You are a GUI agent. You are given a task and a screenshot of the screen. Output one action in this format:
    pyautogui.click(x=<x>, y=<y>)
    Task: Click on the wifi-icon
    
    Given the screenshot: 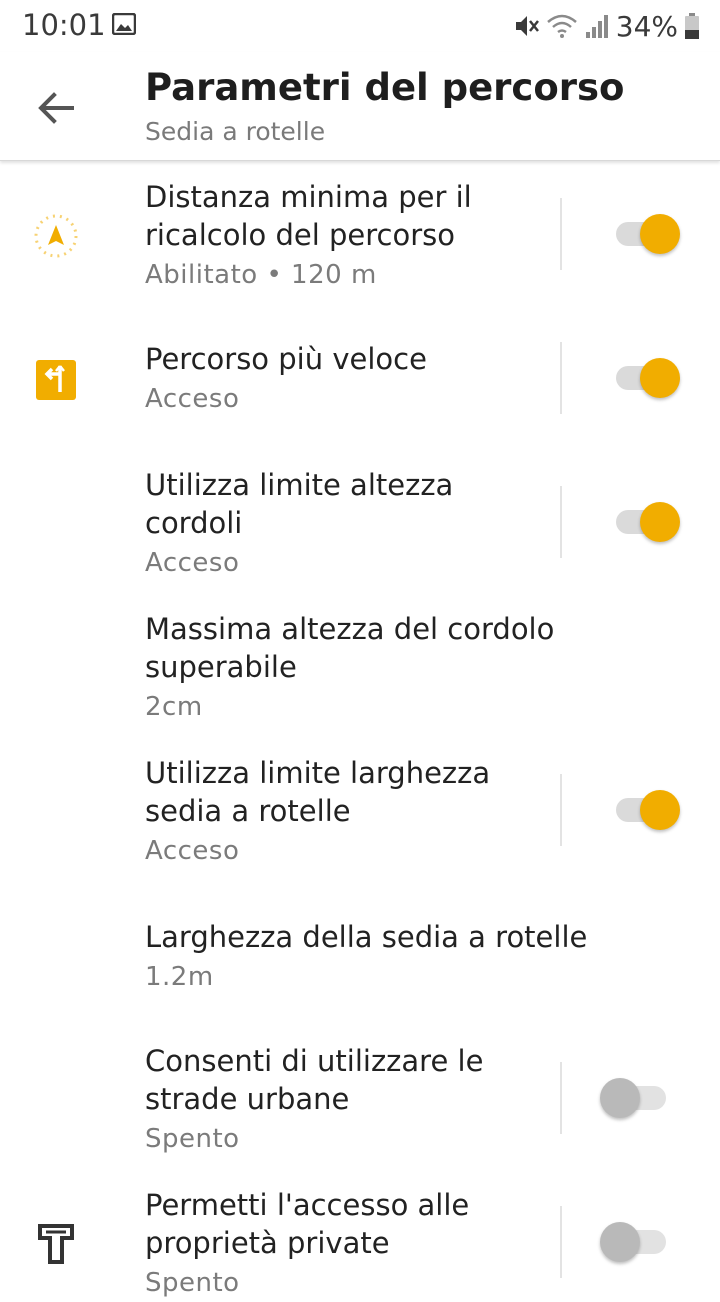 What is the action you would take?
    pyautogui.click(x=561, y=26)
    